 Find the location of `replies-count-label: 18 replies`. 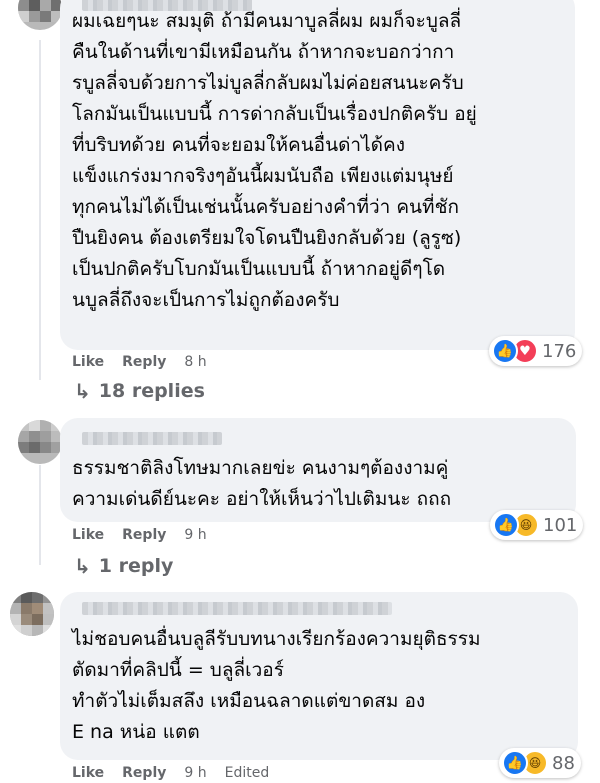

replies-count-label: 18 replies is located at coordinates (151, 391).